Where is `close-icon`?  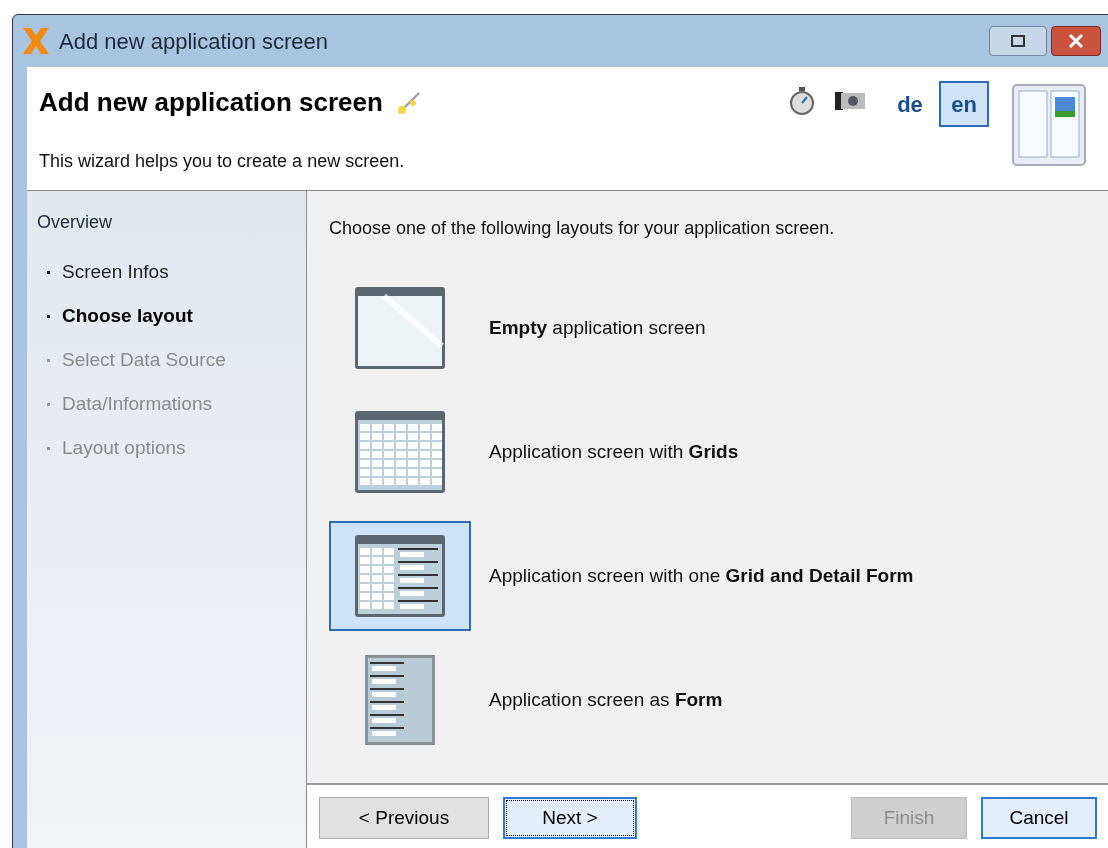 close-icon is located at coordinates (1076, 41).